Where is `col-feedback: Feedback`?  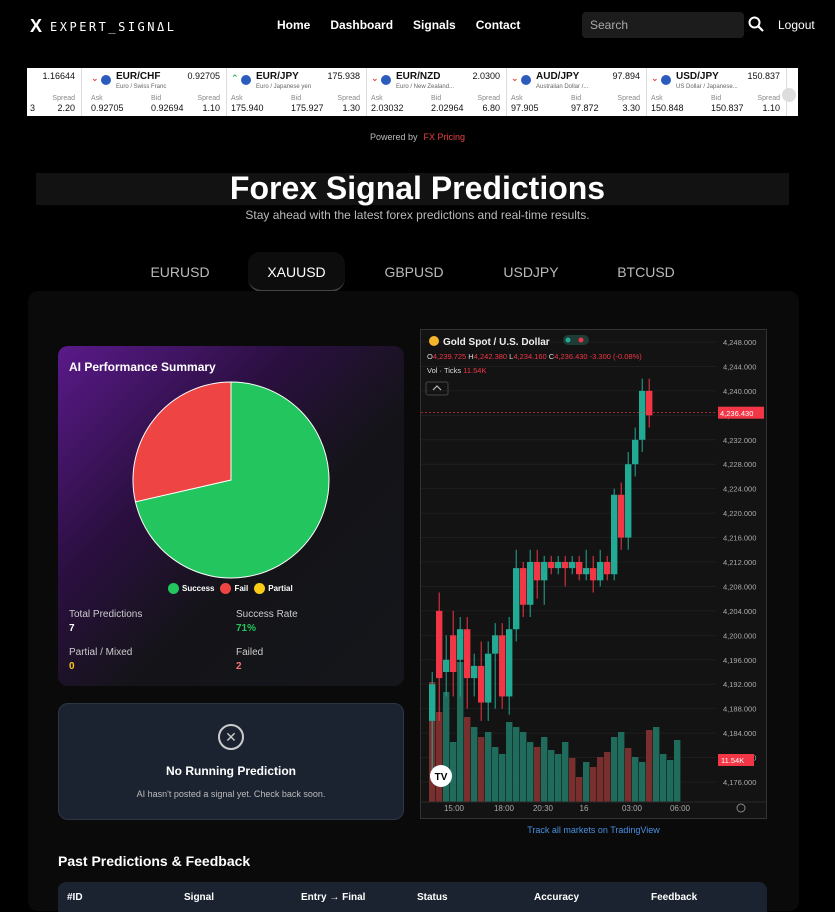 col-feedback: Feedback is located at coordinates (674, 897).